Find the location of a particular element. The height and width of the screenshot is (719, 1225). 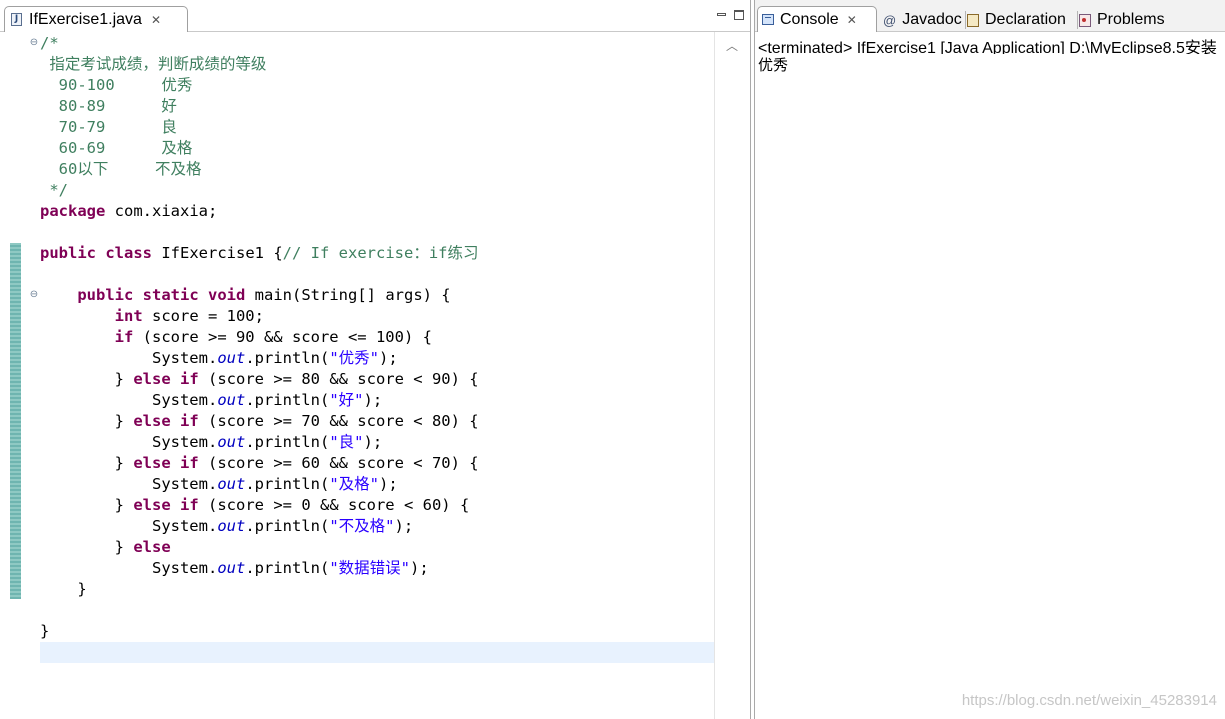

code-token: com.xiaxia; is located at coordinates (161, 211).